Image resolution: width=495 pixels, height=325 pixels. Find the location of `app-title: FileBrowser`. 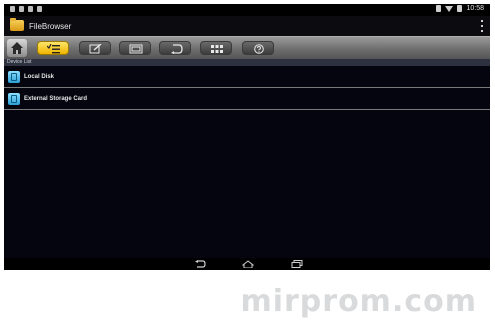

app-title: FileBrowser is located at coordinates (50, 26).